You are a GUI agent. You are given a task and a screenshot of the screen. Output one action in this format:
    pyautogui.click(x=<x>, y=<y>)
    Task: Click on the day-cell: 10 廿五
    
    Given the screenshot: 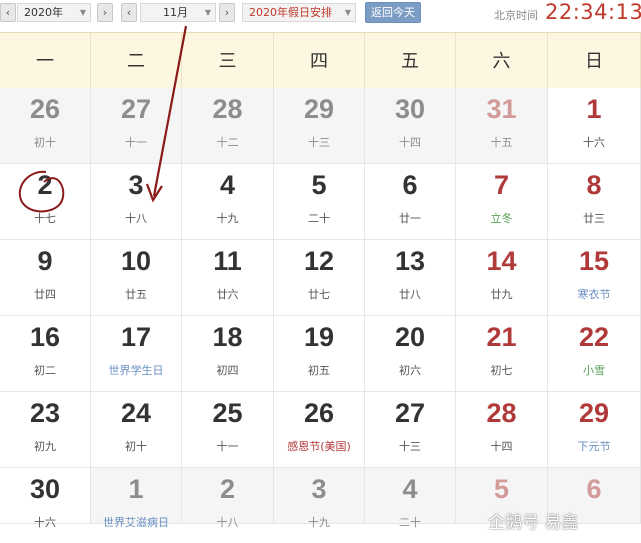 What is the action you would take?
    pyautogui.click(x=136, y=278)
    